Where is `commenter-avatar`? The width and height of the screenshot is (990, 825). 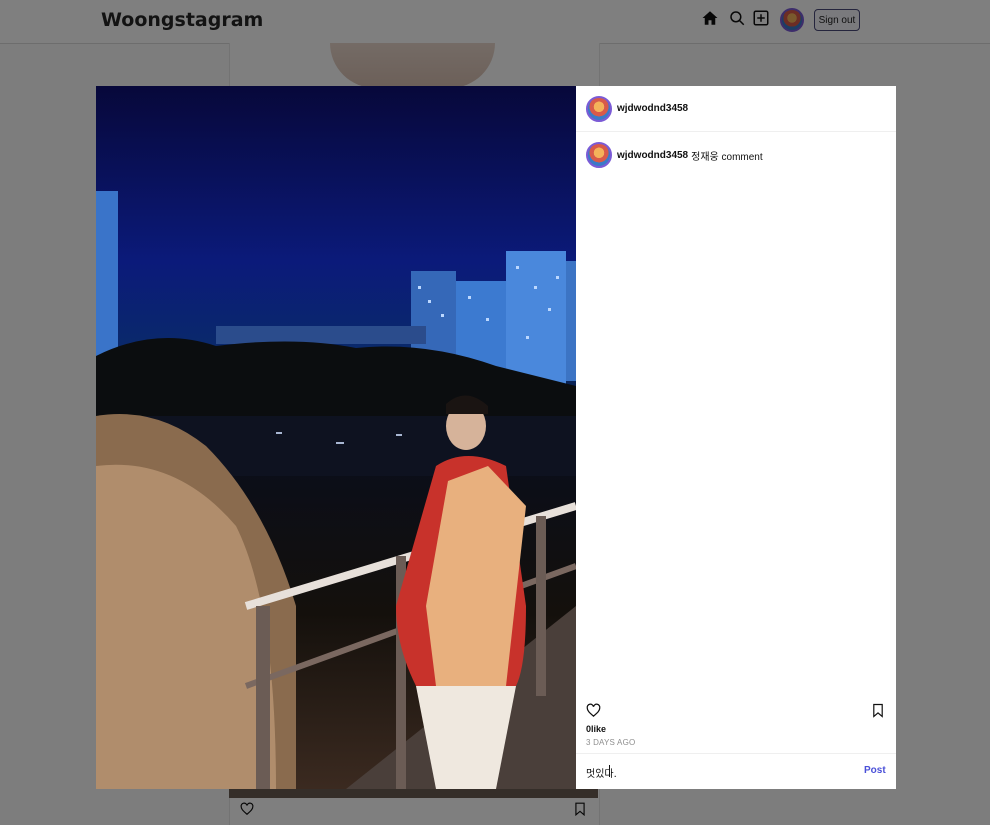
commenter-avatar is located at coordinates (599, 155).